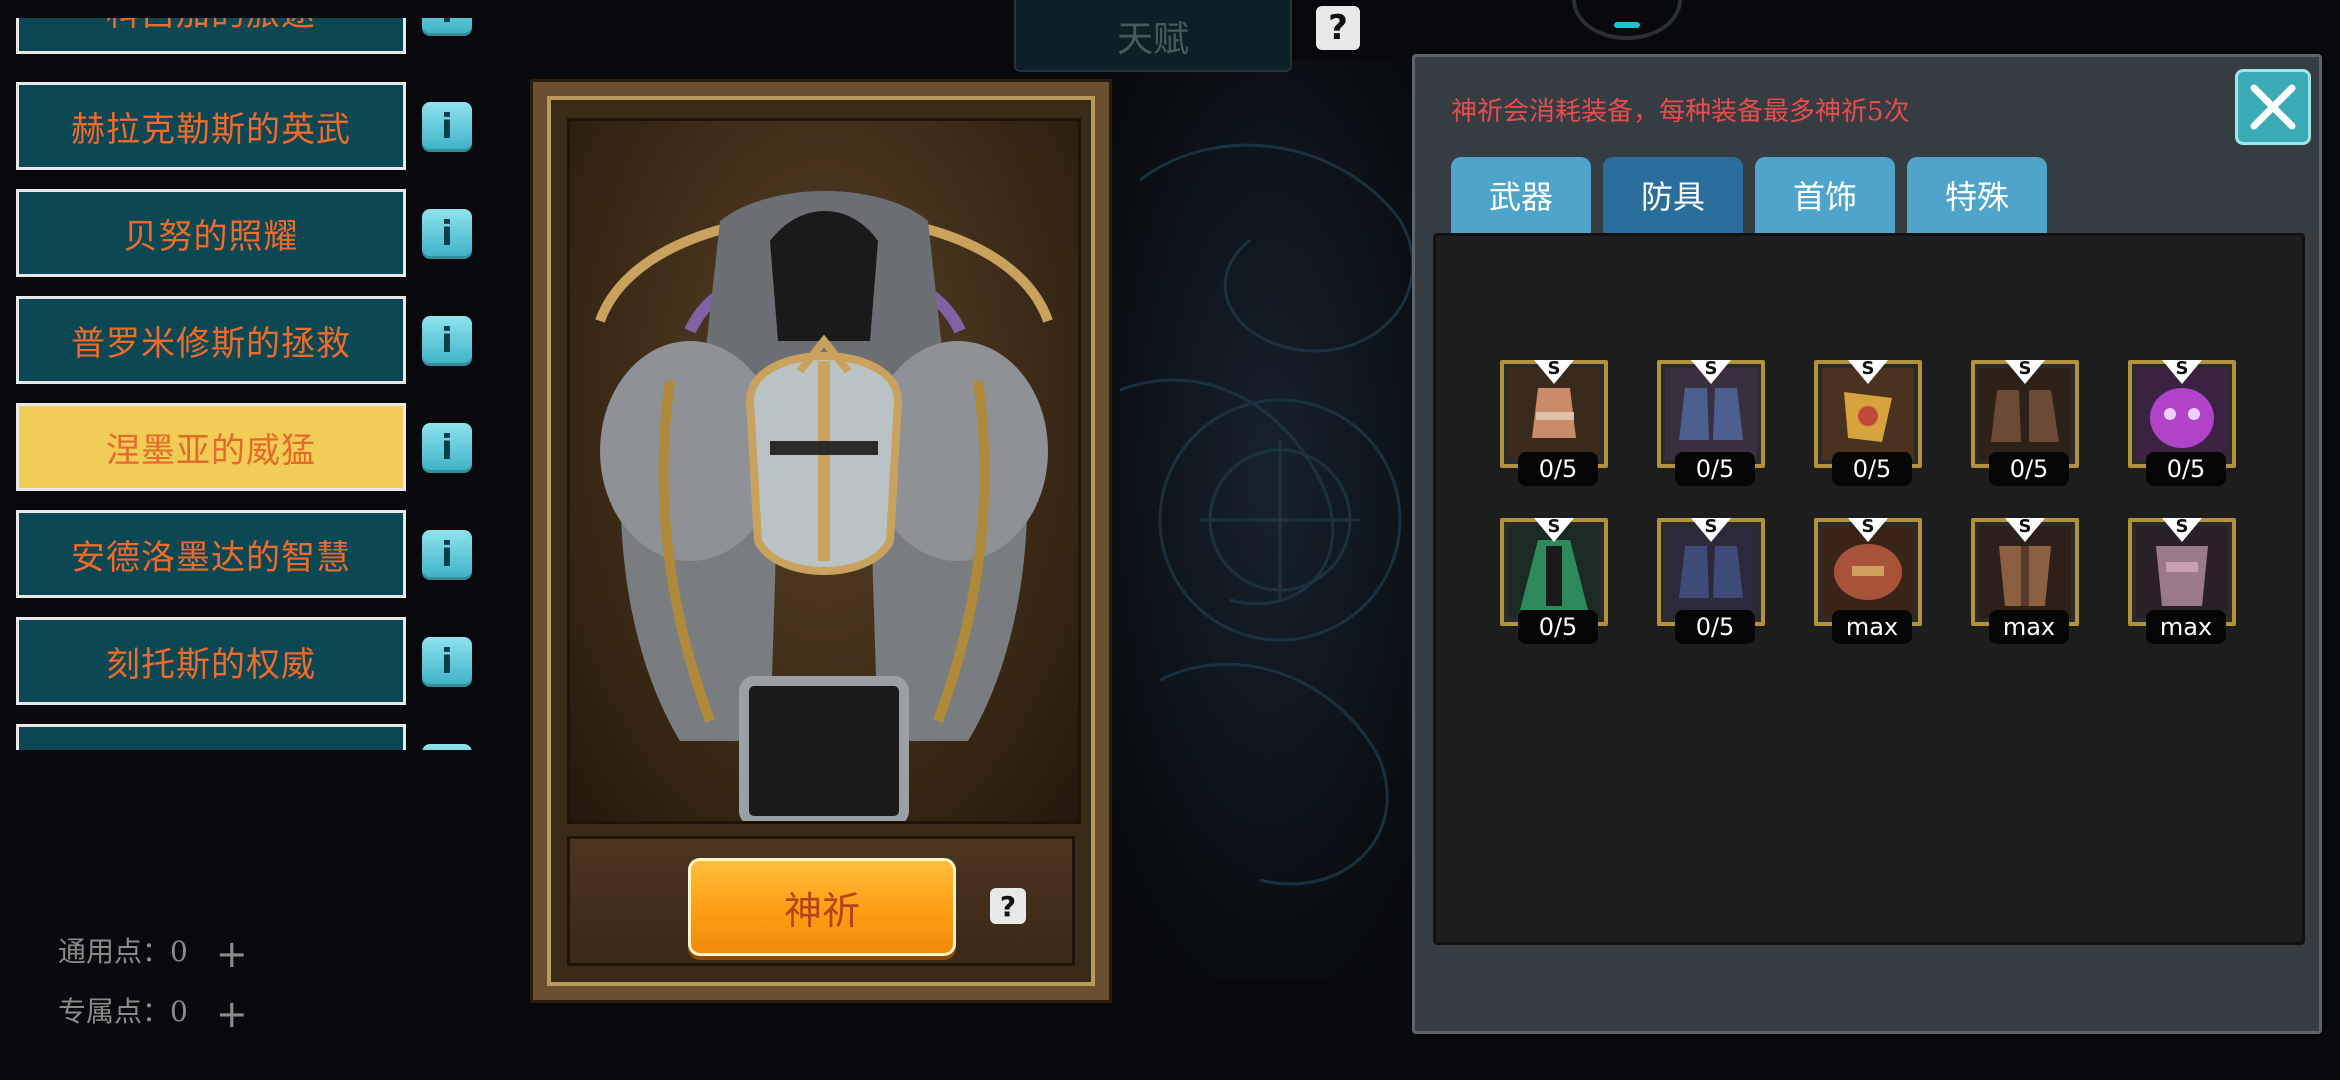 The width and height of the screenshot is (2340, 1080). I want to click on blessing-button-active: 涅墨亚的威猛, so click(211, 447).